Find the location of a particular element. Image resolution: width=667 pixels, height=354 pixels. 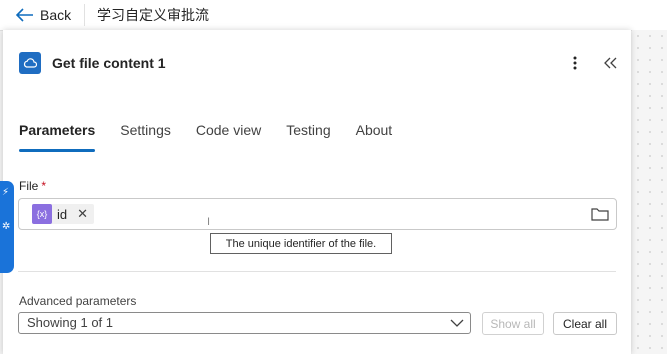

back-arrow-icon is located at coordinates (24, 15).